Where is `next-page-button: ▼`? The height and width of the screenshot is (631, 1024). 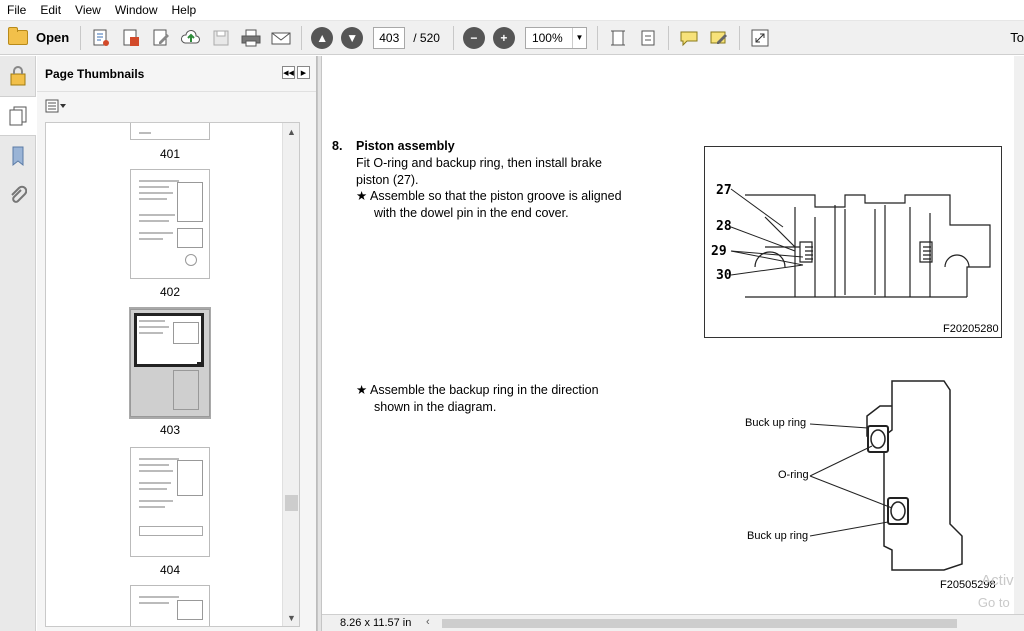 next-page-button: ▼ is located at coordinates (352, 38).